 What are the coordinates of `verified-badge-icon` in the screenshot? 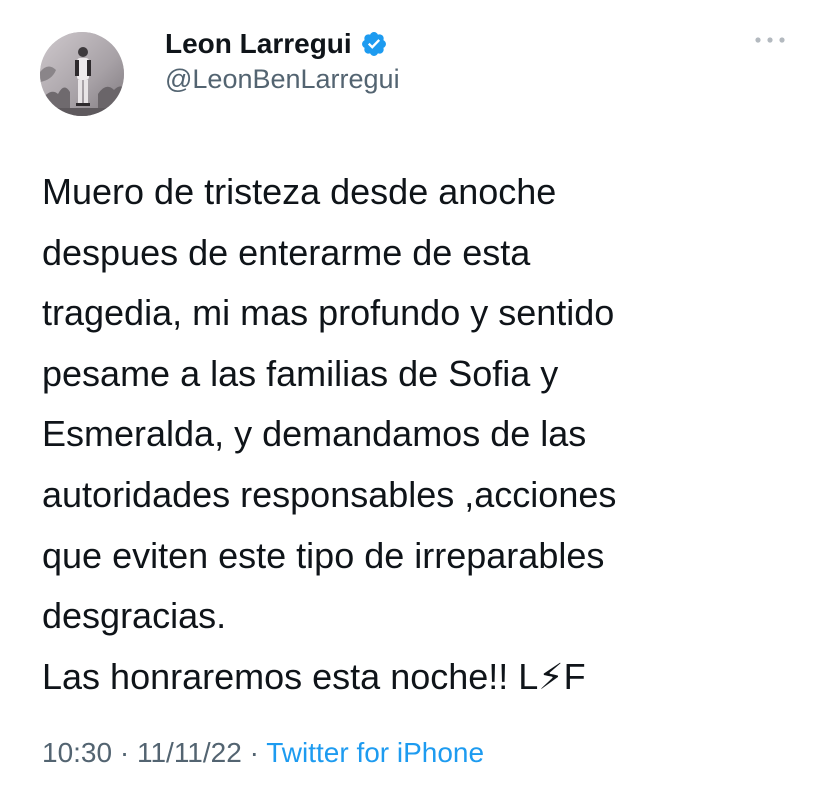 It's located at (373, 44).